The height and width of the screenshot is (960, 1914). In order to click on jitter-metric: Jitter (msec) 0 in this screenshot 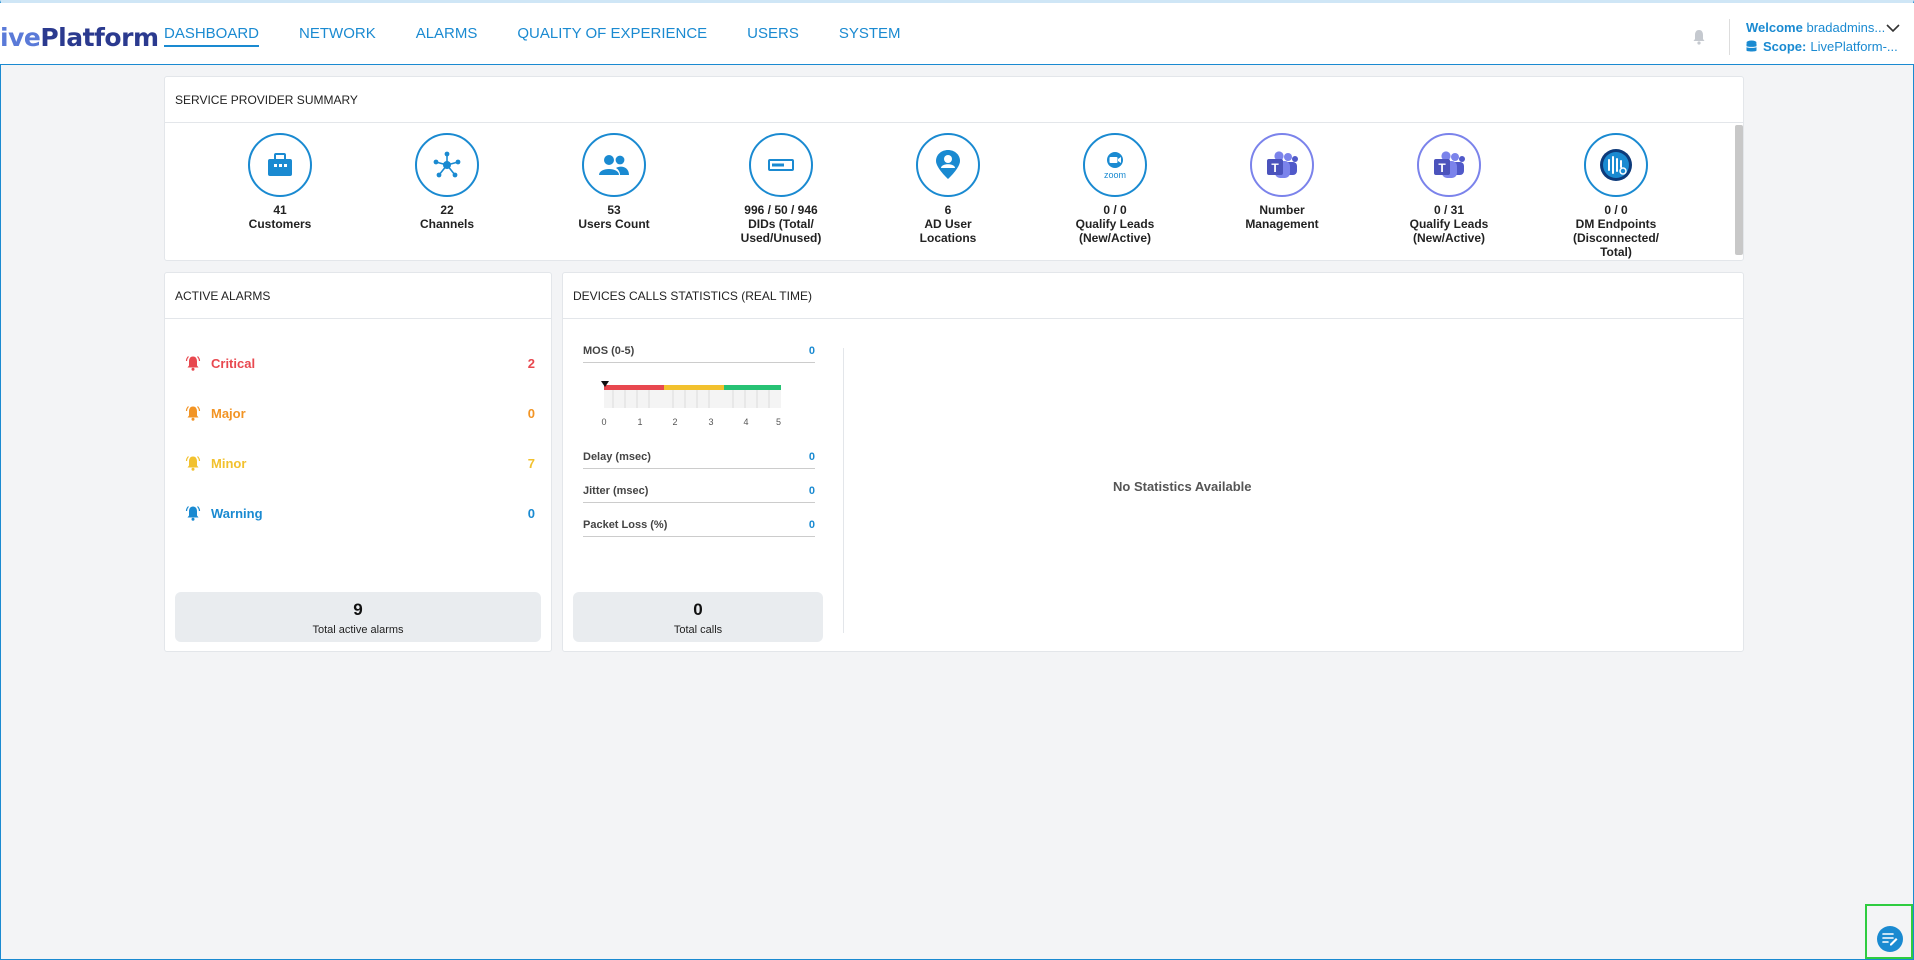, I will do `click(699, 493)`.